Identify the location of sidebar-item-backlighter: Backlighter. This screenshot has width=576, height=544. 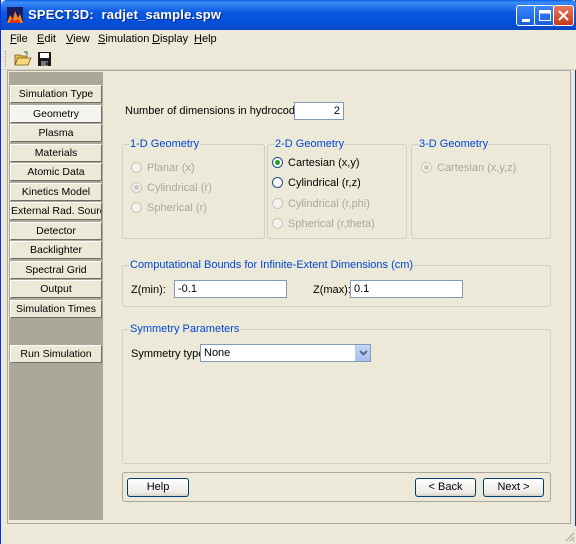
(56, 250).